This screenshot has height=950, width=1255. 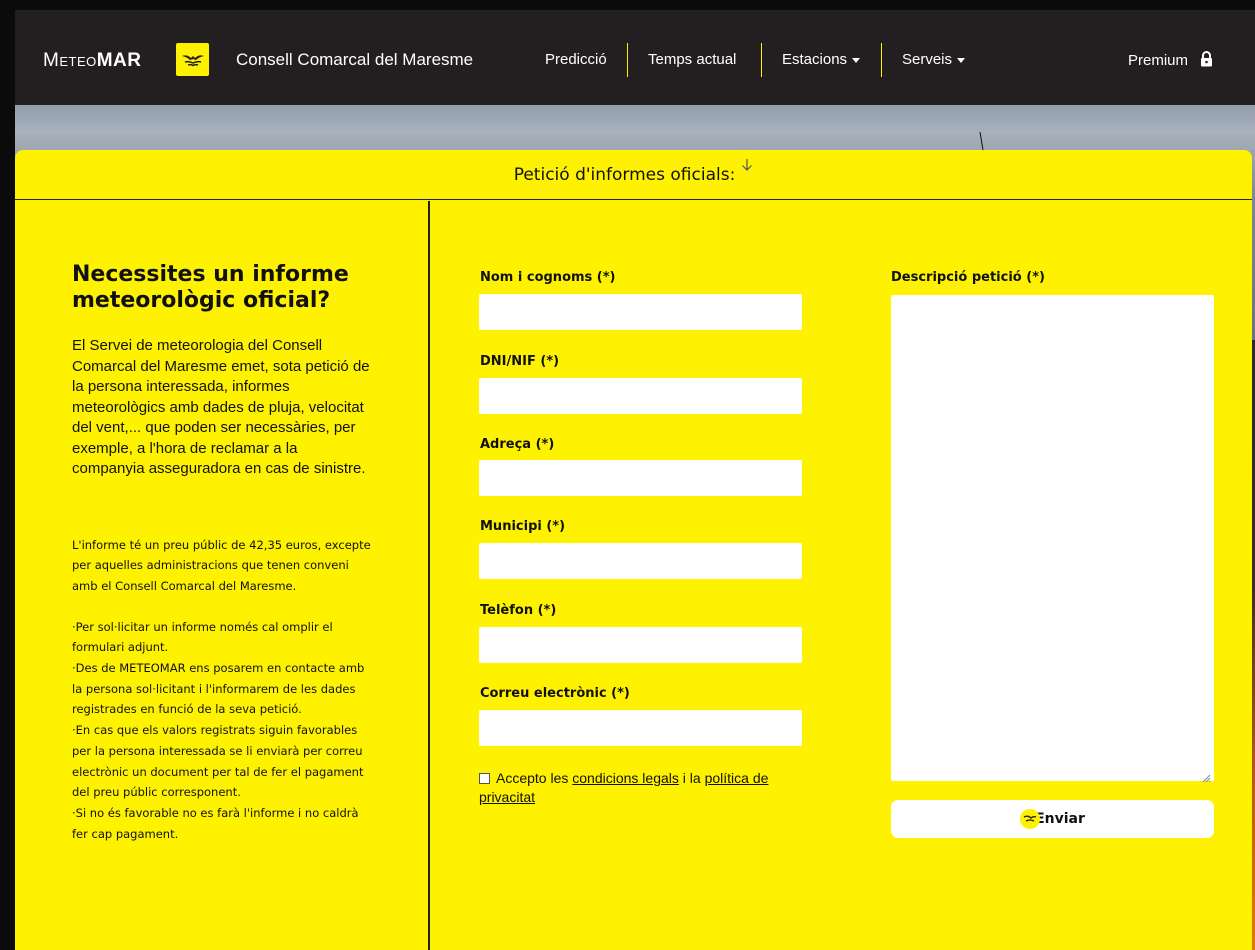 I want to click on nav-item-estacions: Estacions, so click(x=821, y=59).